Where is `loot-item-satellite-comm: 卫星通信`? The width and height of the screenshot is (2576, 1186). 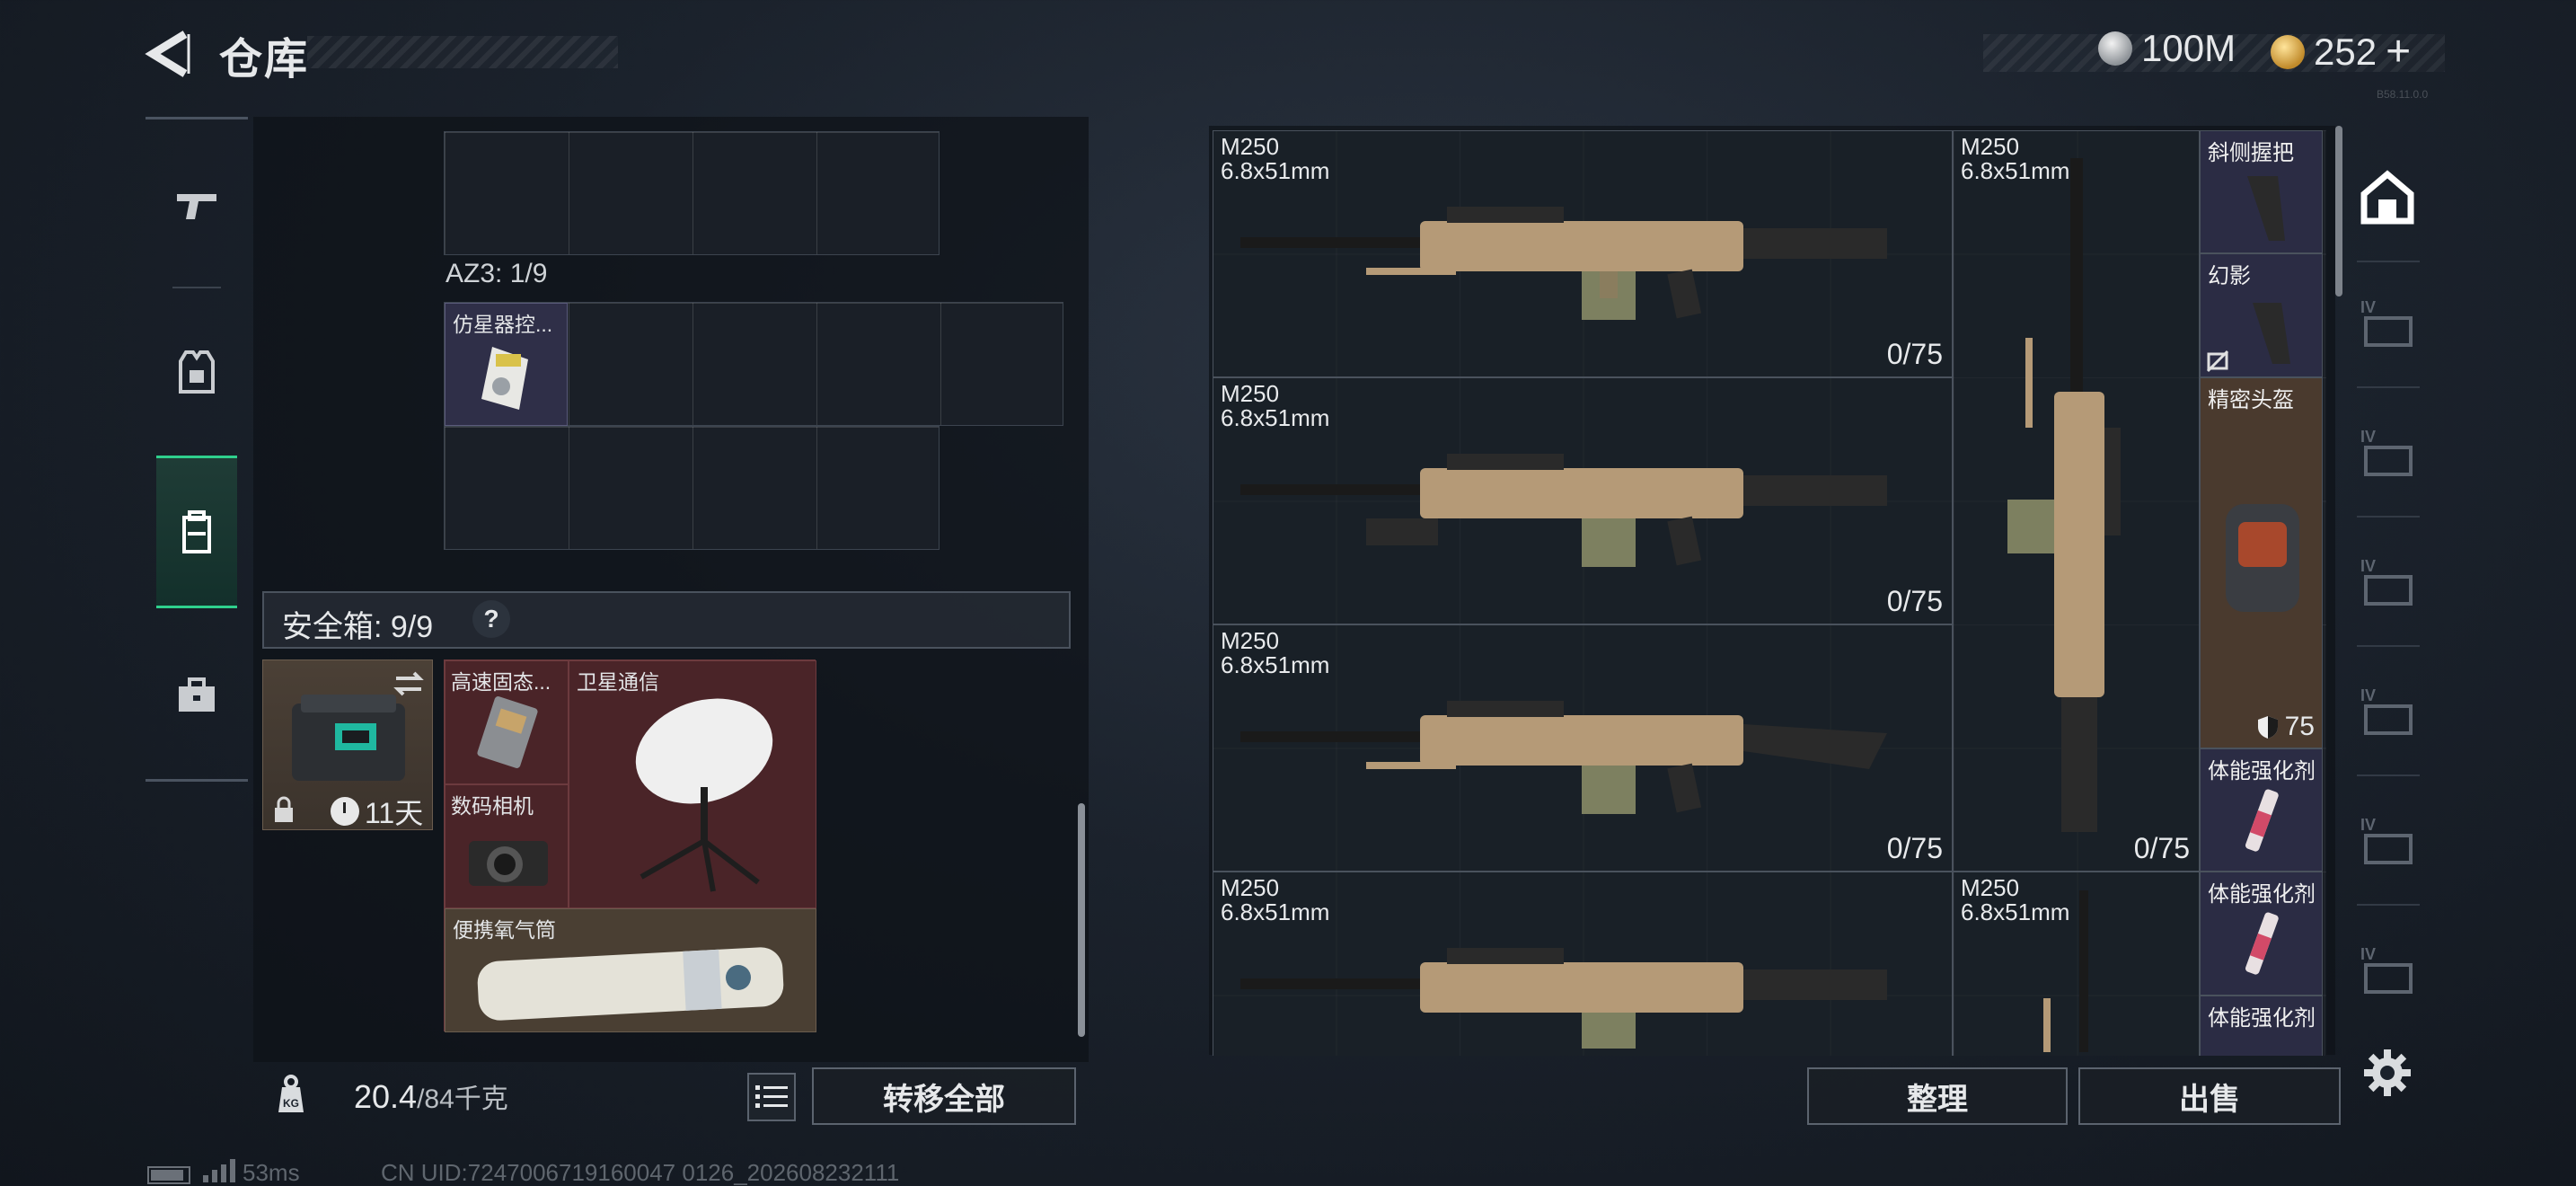
loot-item-satellite-comm: 卫星通信 is located at coordinates (692, 784).